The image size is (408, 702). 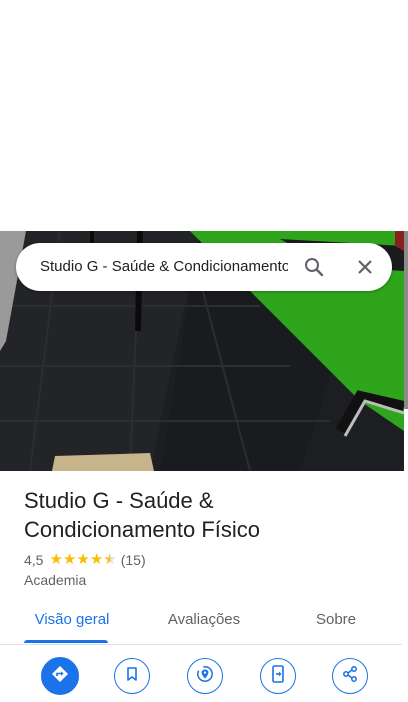 I want to click on tab-reviews-label: Avaliações, so click(x=204, y=619).